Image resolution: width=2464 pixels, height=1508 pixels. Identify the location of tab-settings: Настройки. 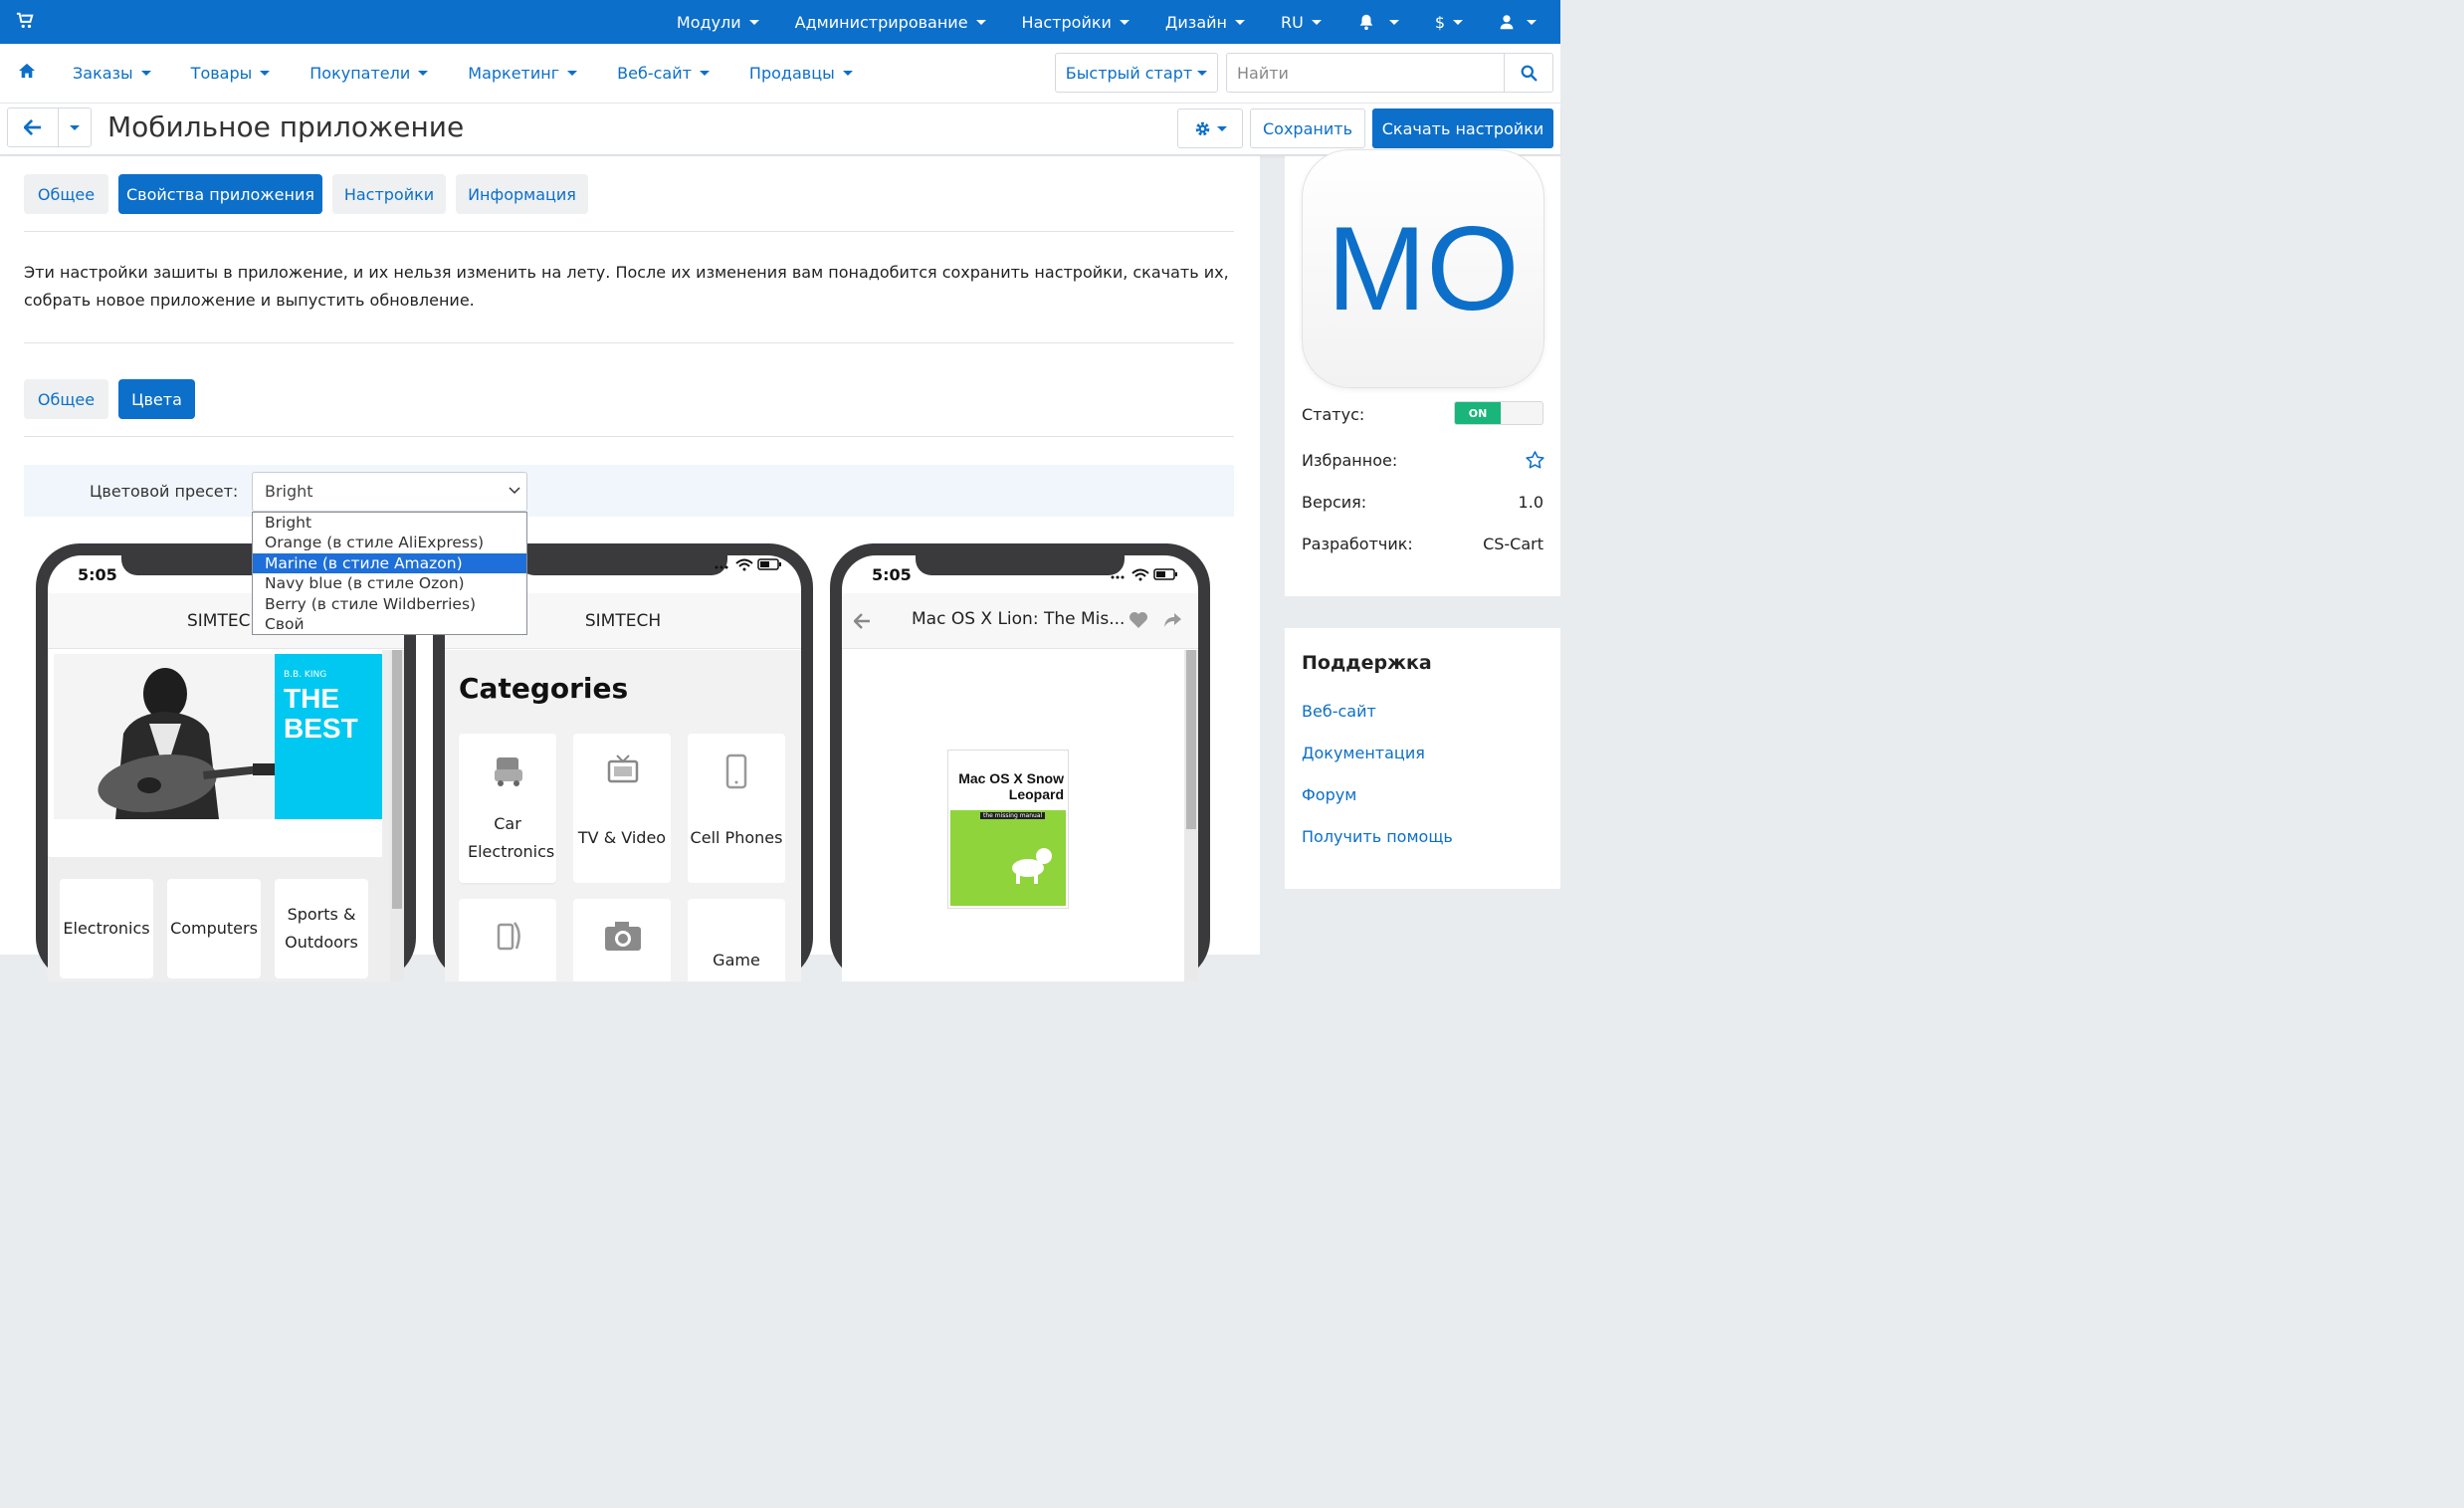
(389, 194).